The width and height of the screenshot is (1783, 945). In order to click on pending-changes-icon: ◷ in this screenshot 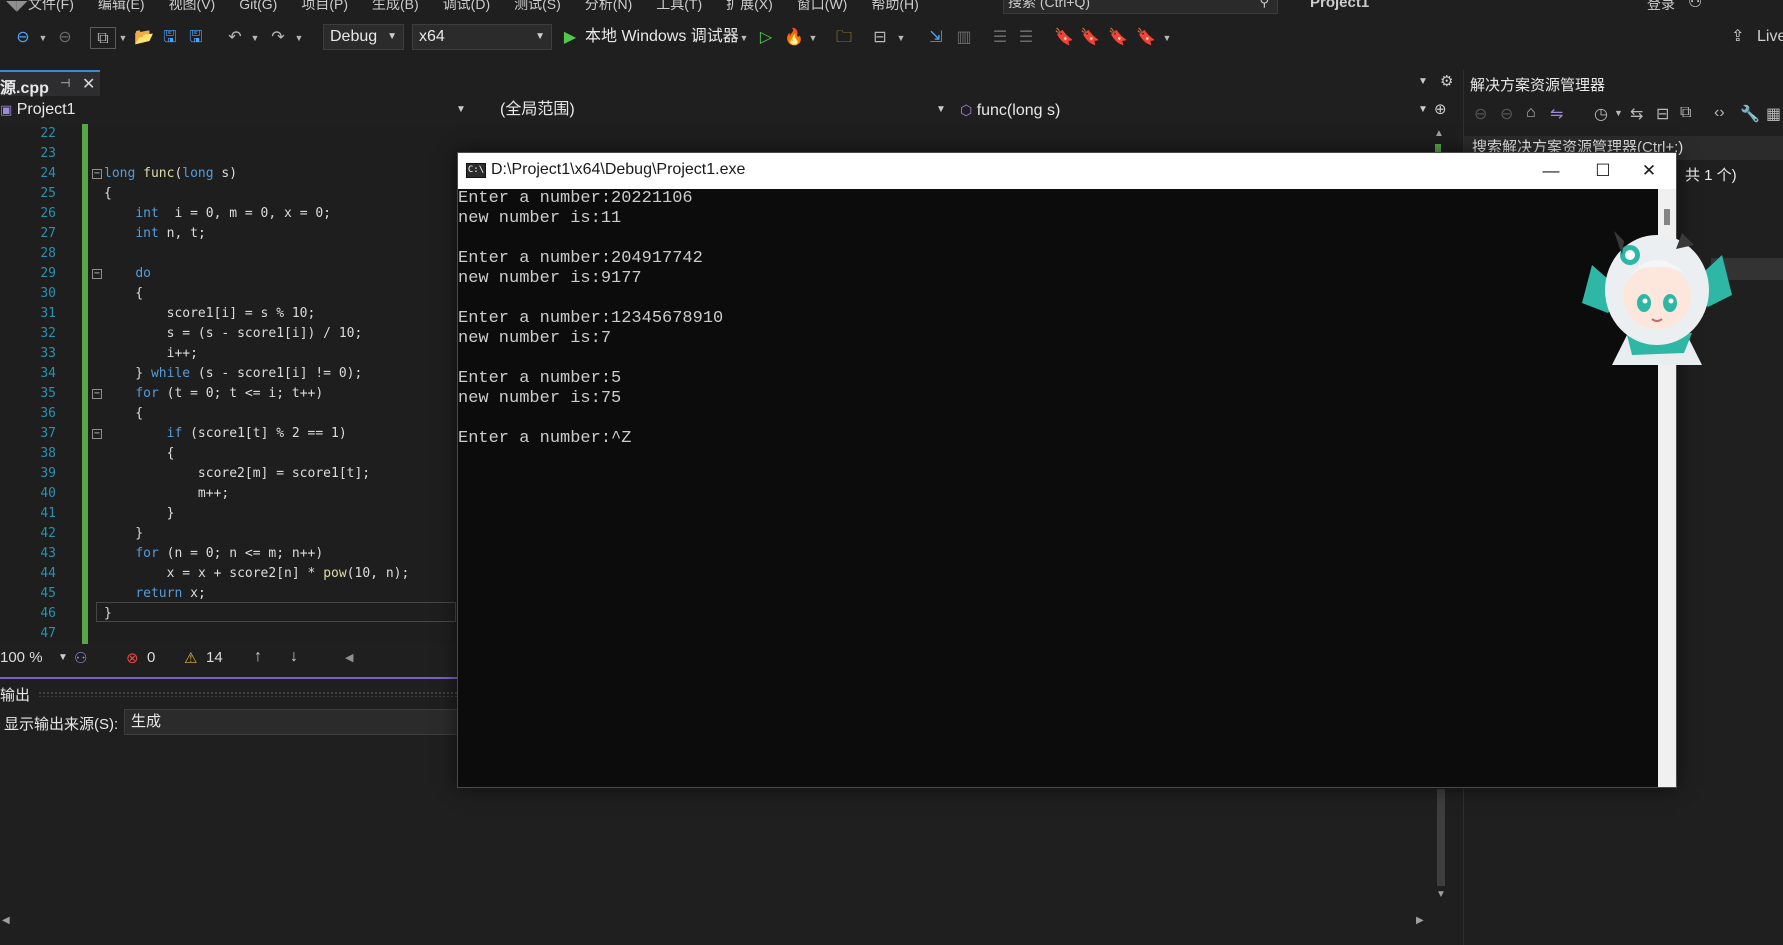, I will do `click(1601, 114)`.